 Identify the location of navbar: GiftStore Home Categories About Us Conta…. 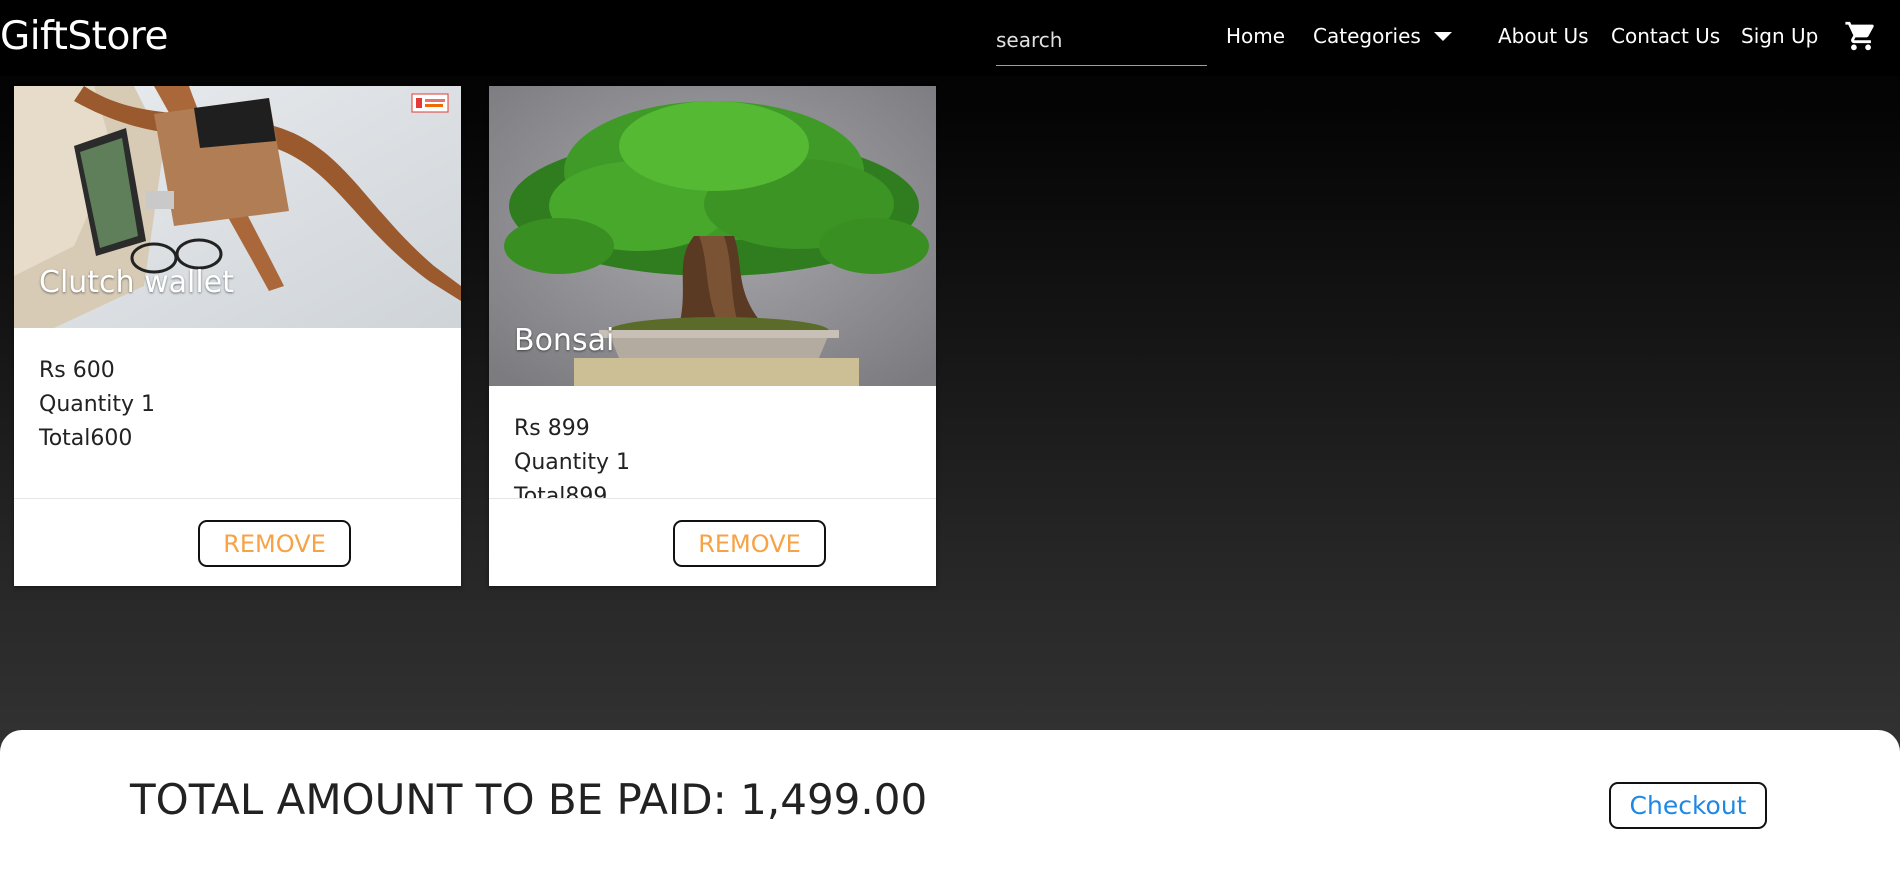
(950, 38).